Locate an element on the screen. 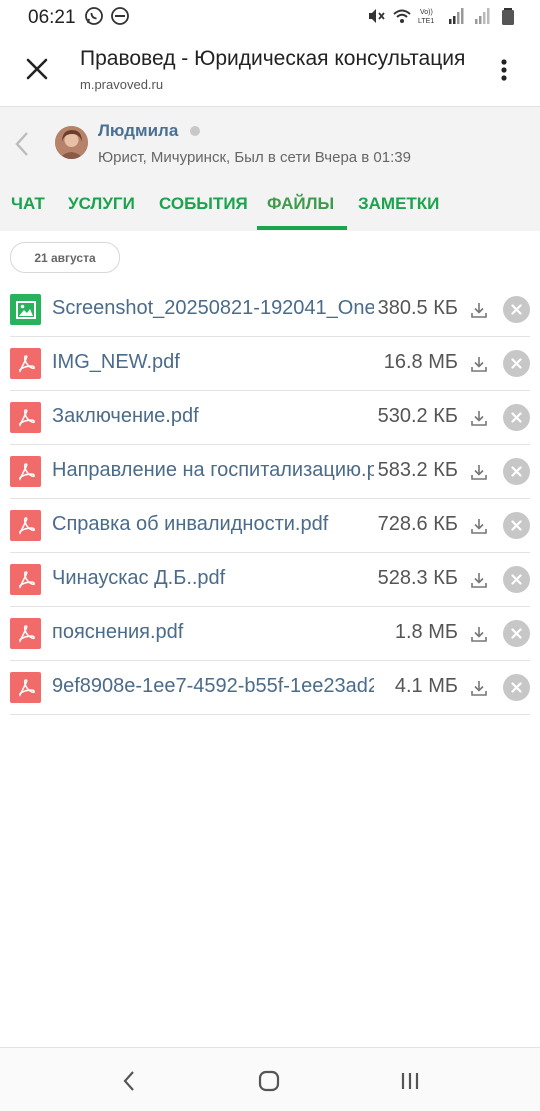 The height and width of the screenshot is (1111, 540). nav-recents-button is located at coordinates (410, 1081).